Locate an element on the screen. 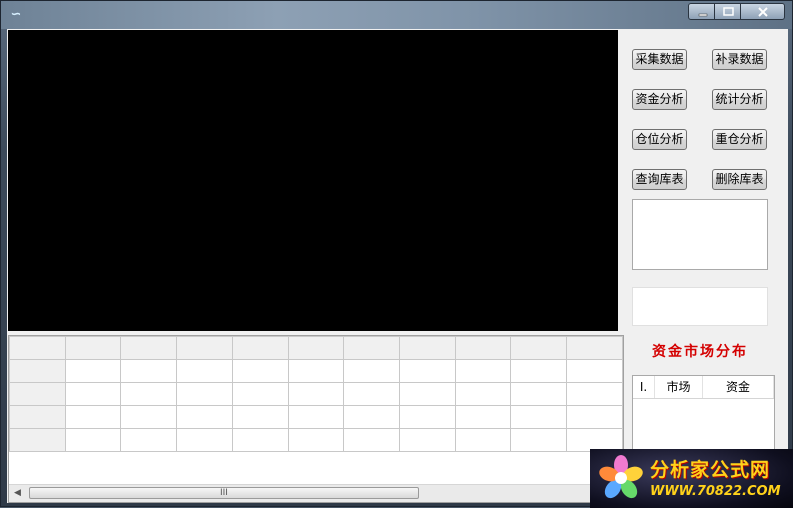 The image size is (793, 508). minimize-button is located at coordinates (701, 11).